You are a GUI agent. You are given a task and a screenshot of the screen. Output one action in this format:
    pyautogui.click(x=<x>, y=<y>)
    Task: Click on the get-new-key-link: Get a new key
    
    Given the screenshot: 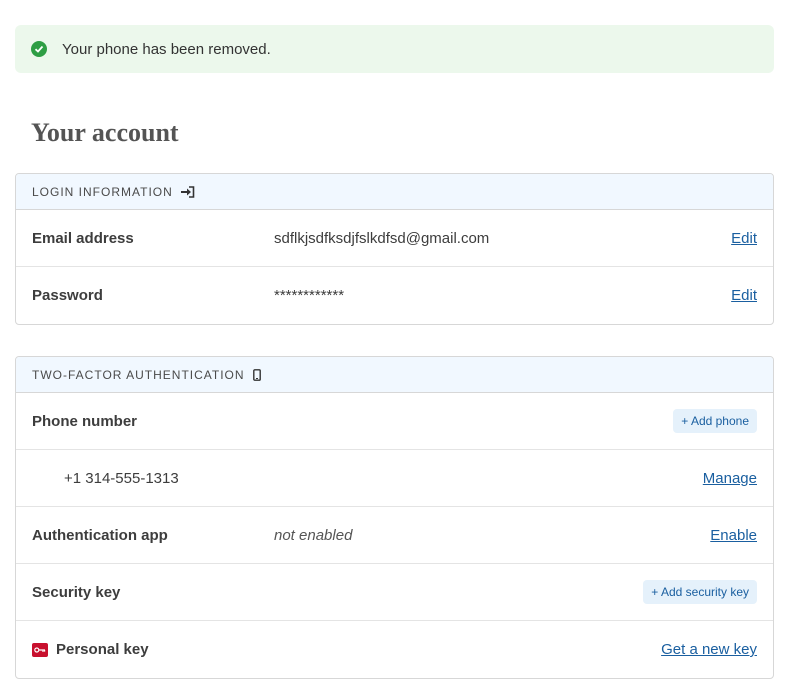 What is the action you would take?
    pyautogui.click(x=709, y=649)
    